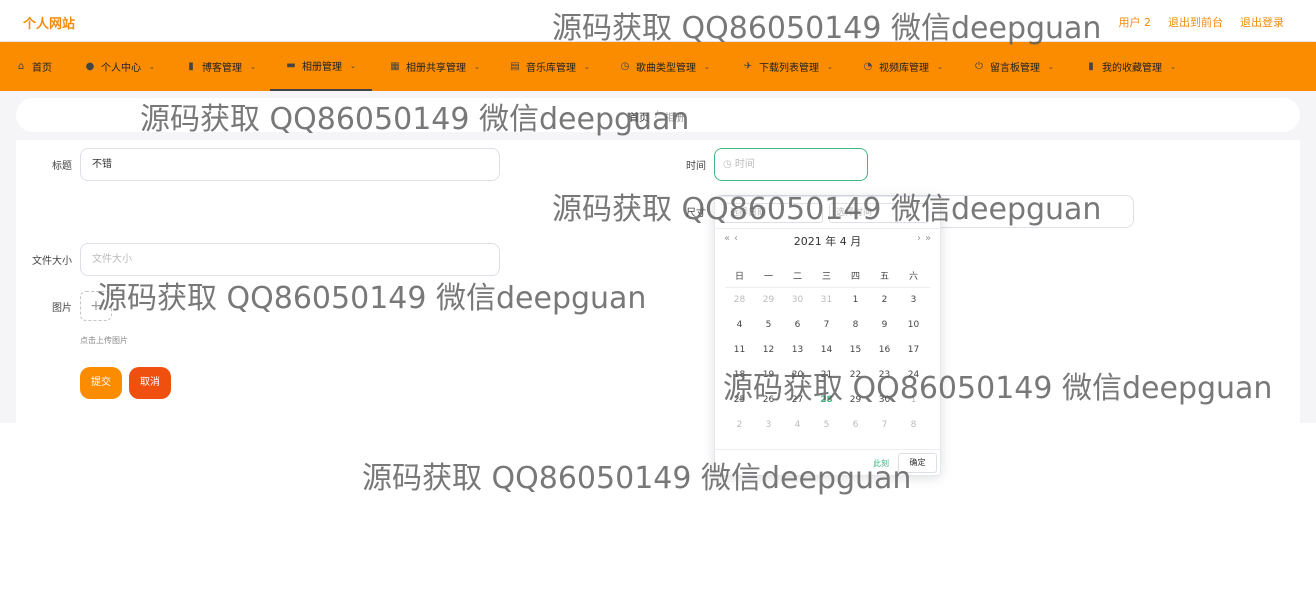 The image size is (1316, 596). I want to click on cancel-button: 取消, so click(150, 383).